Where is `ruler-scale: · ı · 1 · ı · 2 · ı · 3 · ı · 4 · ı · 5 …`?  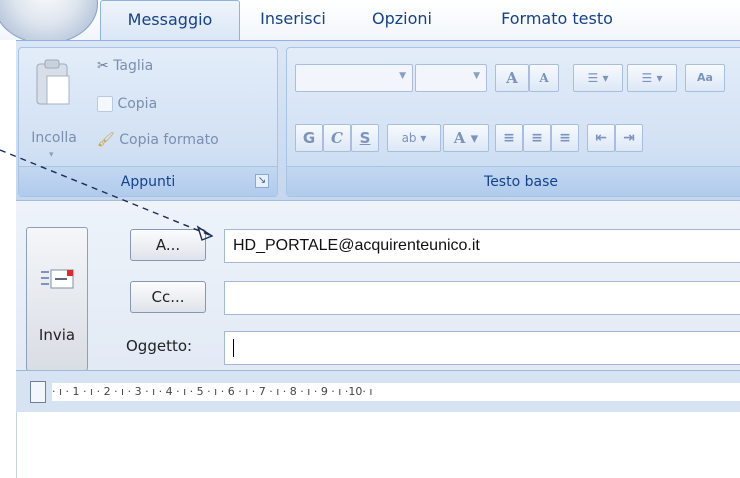
ruler-scale: · ı · 1 · ı · 2 · ı · 3 · ı · 4 · ı · 5 … is located at coordinates (396, 392).